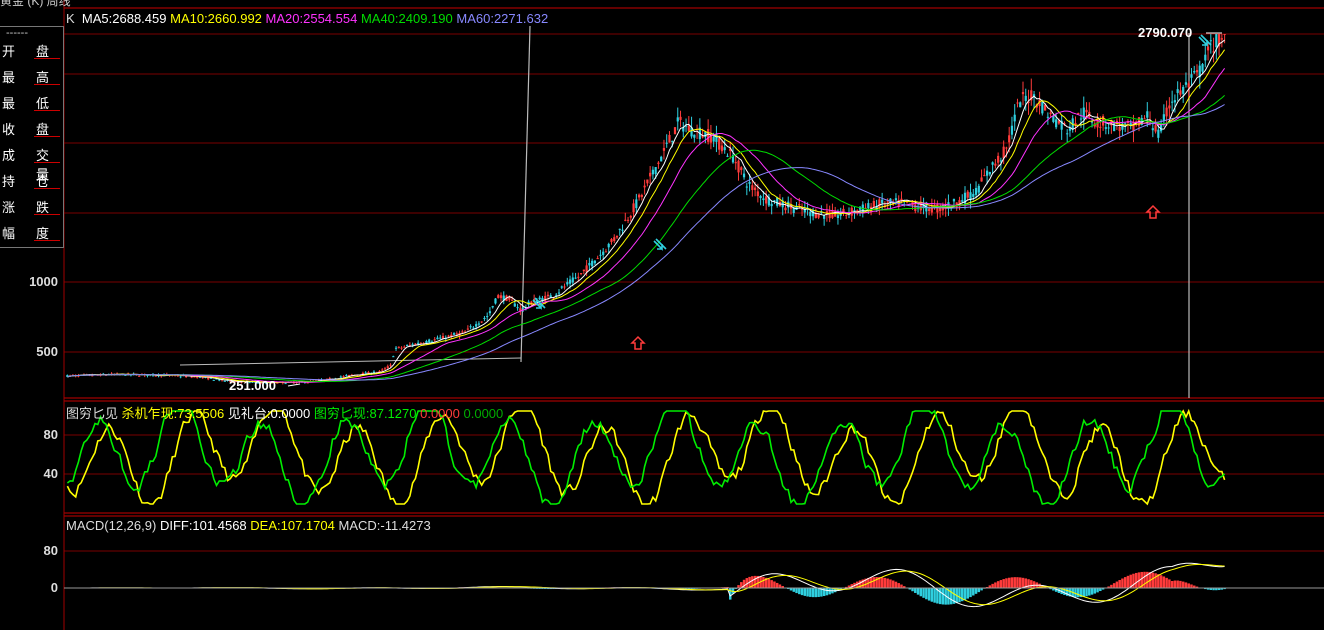 The width and height of the screenshot is (1324, 630). Describe the element at coordinates (31, 74) in the screenshot. I see `side-panel-row: 最高` at that location.